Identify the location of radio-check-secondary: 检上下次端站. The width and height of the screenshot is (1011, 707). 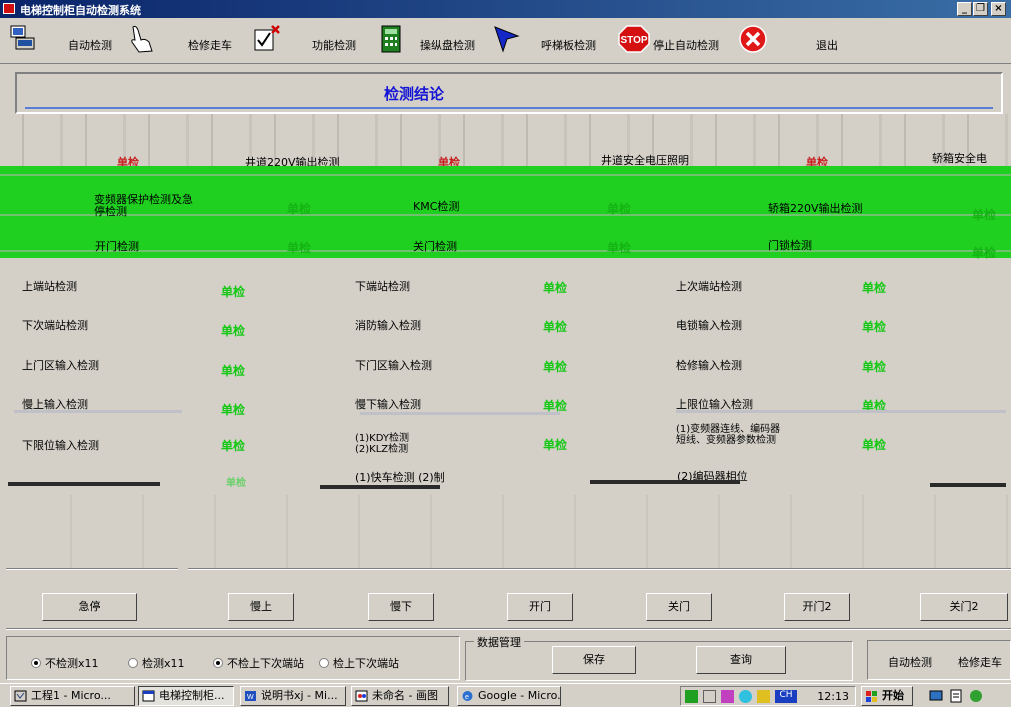
(359, 663).